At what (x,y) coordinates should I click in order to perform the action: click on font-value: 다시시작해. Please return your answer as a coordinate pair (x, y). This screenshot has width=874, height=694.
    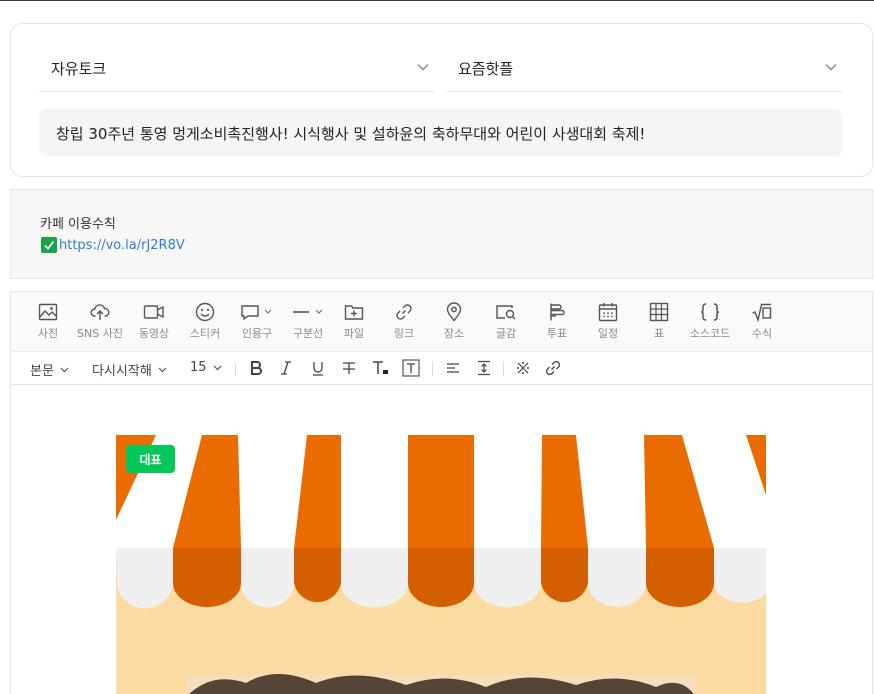
    Looking at the image, I should click on (122, 371).